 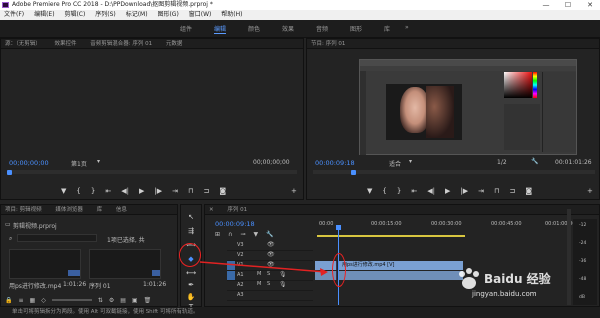 What do you see at coordinates (324, 272) in the screenshot?
I see `annotation-arrow-head` at bounding box center [324, 272].